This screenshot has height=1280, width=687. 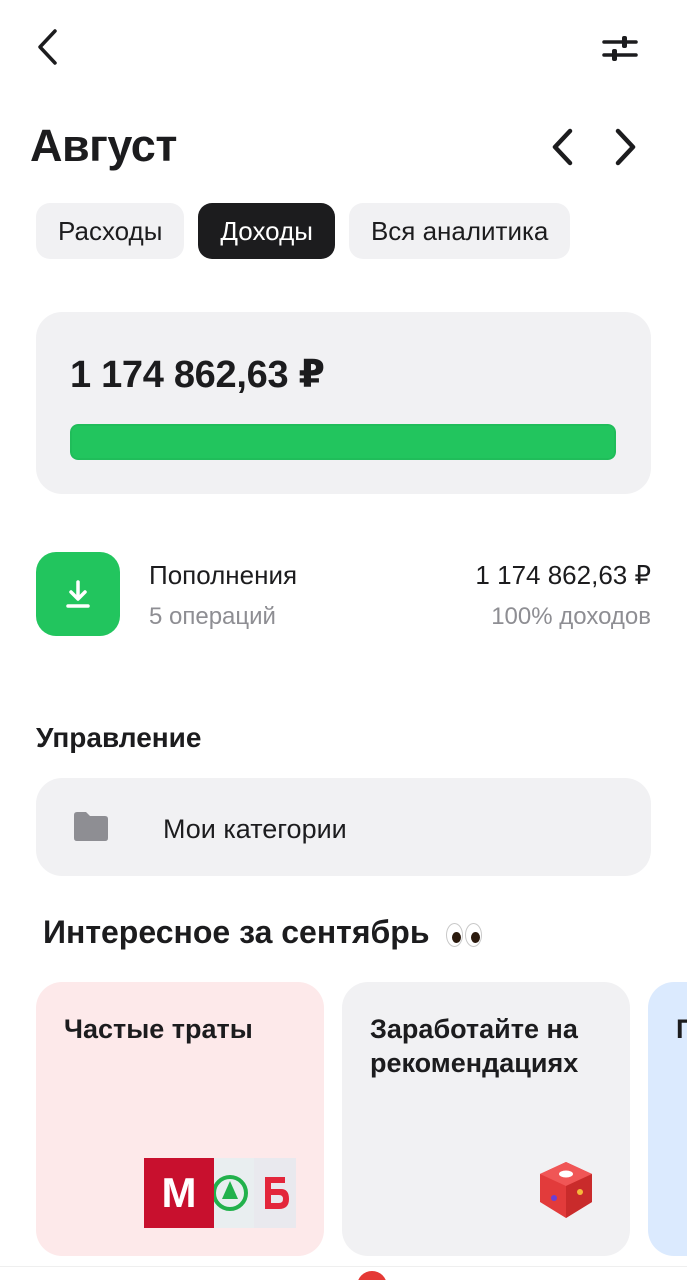 I want to click on story-card-title: Заработайте на рекомендациях, so click(x=474, y=1046).